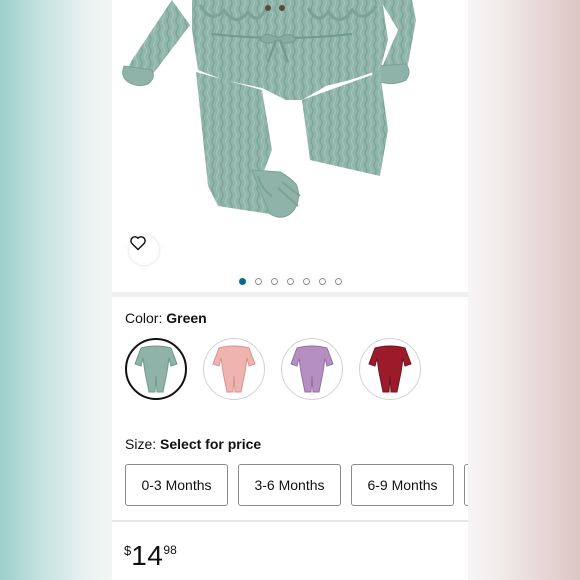 This screenshot has height=580, width=580. Describe the element at coordinates (138, 243) in the screenshot. I see `heart-icon` at that location.